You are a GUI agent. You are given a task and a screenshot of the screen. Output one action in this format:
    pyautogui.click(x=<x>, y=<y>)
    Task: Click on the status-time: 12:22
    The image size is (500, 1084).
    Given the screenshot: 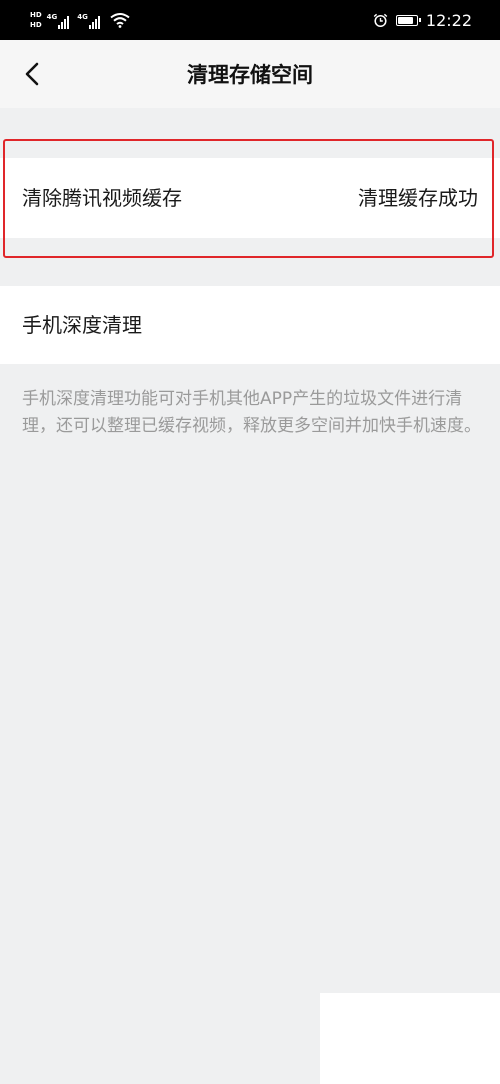 What is the action you would take?
    pyautogui.click(x=448, y=20)
    